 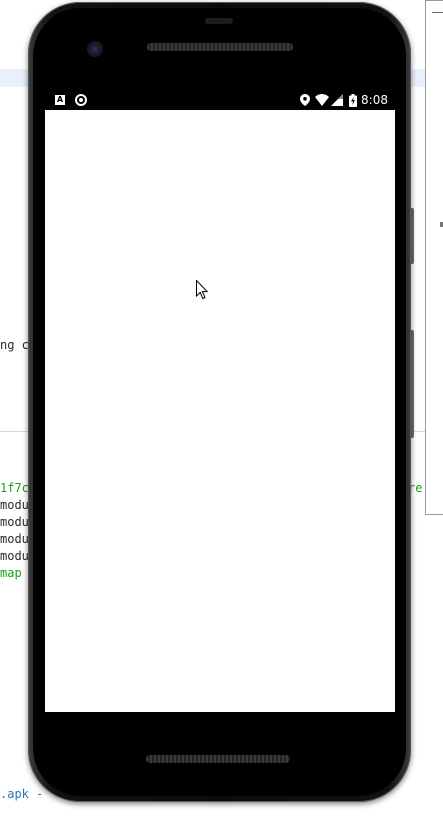 What do you see at coordinates (322, 100) in the screenshot?
I see `wifi-icon` at bounding box center [322, 100].